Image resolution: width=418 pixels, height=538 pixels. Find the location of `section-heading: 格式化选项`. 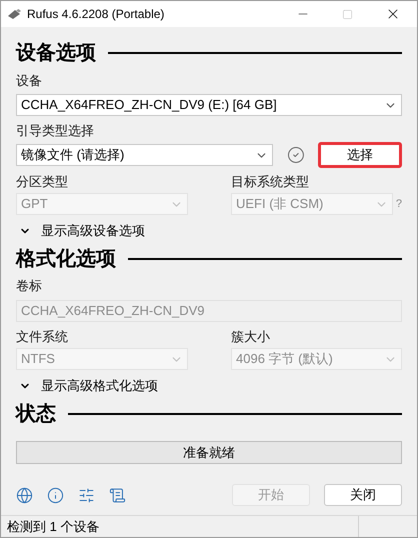

section-heading: 格式化选项 is located at coordinates (66, 259).